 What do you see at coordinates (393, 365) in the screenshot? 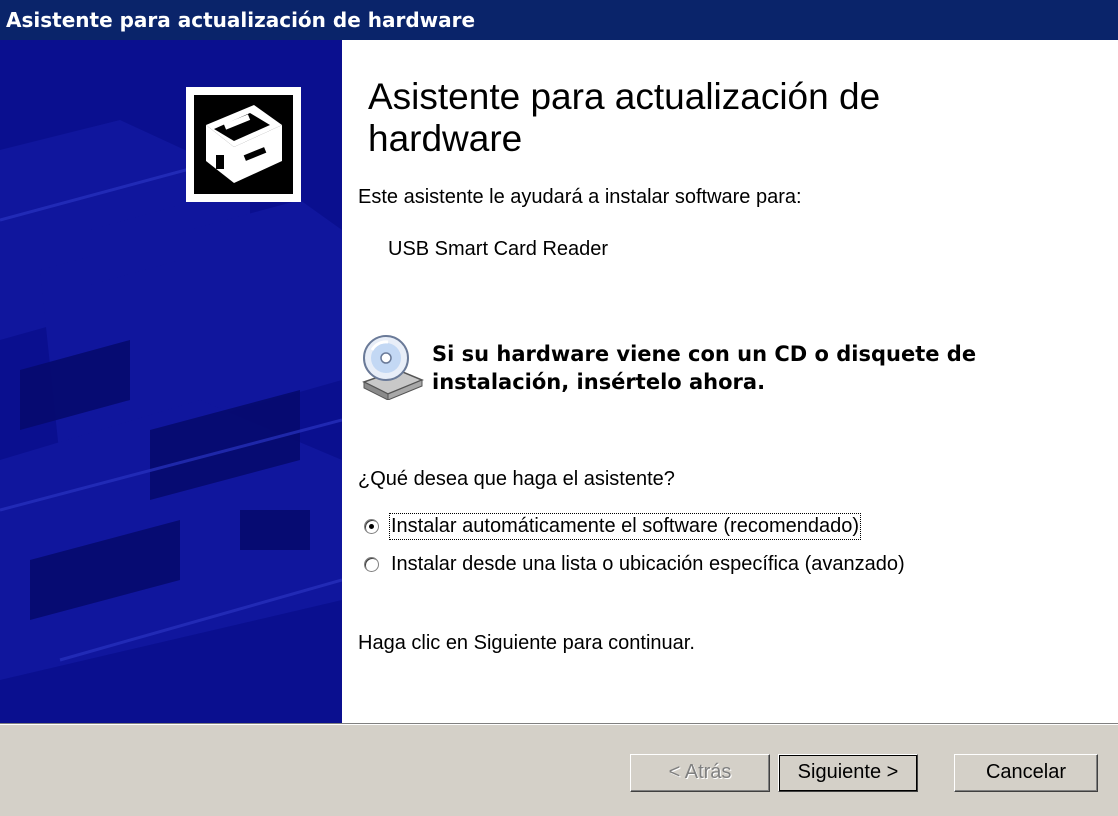
I see `cd-drive-icon` at bounding box center [393, 365].